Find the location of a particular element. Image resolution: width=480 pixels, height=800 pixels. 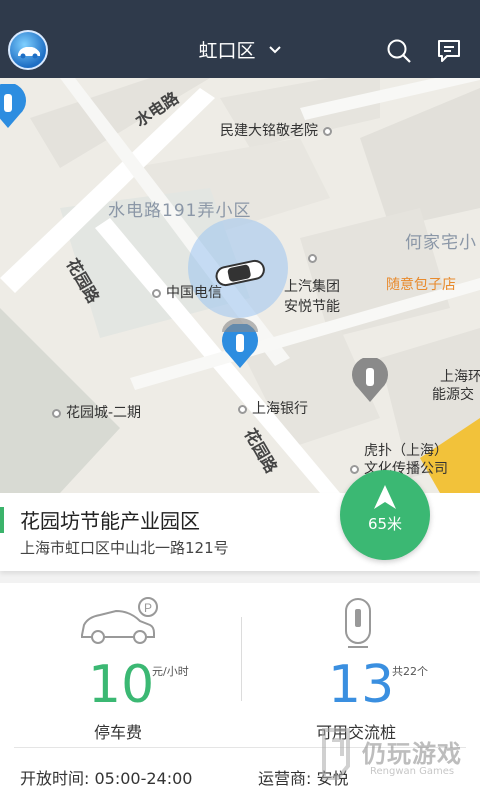

watermark-text: 仍玩游戏 is located at coordinates (412, 754).